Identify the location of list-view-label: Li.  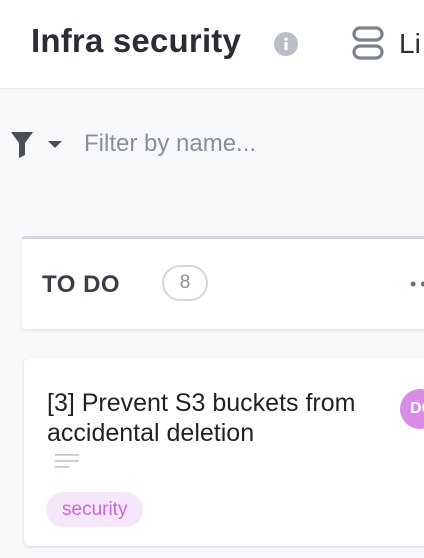
(410, 43).